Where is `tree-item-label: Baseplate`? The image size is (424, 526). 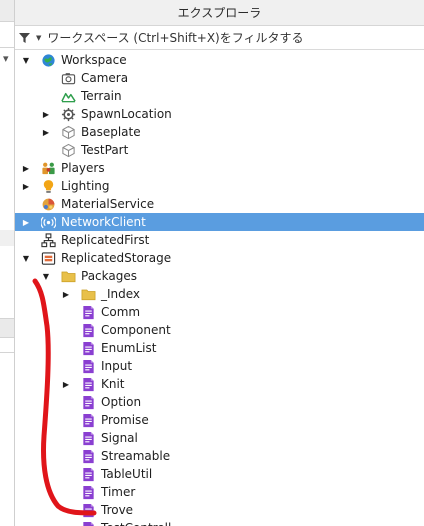 tree-item-label: Baseplate is located at coordinates (111, 132).